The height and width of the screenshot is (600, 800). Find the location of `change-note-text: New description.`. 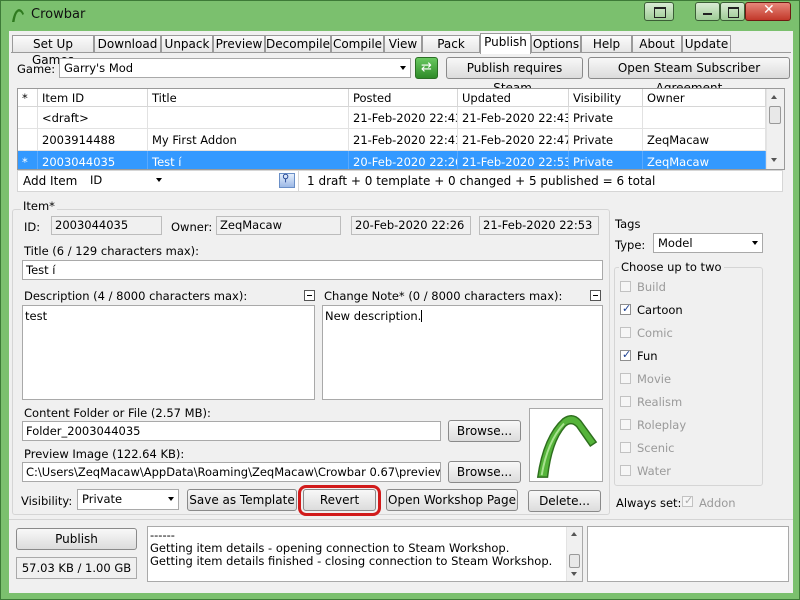

change-note-text: New description. is located at coordinates (373, 316).